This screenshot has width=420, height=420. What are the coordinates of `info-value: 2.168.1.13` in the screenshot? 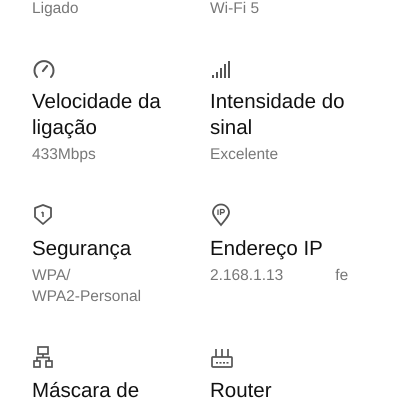 It's located at (247, 276).